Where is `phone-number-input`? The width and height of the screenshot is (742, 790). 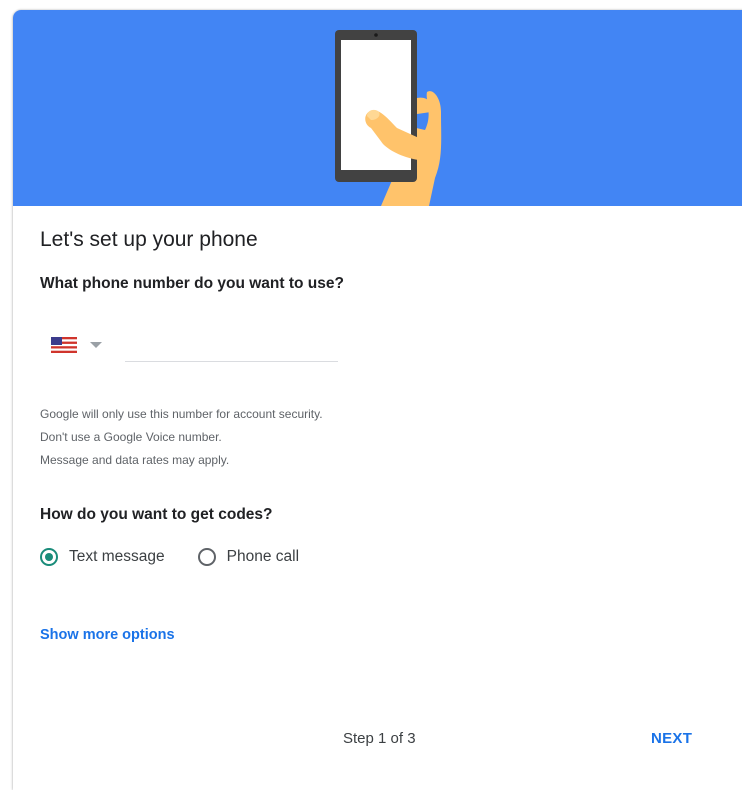
phone-number-input is located at coordinates (231, 350).